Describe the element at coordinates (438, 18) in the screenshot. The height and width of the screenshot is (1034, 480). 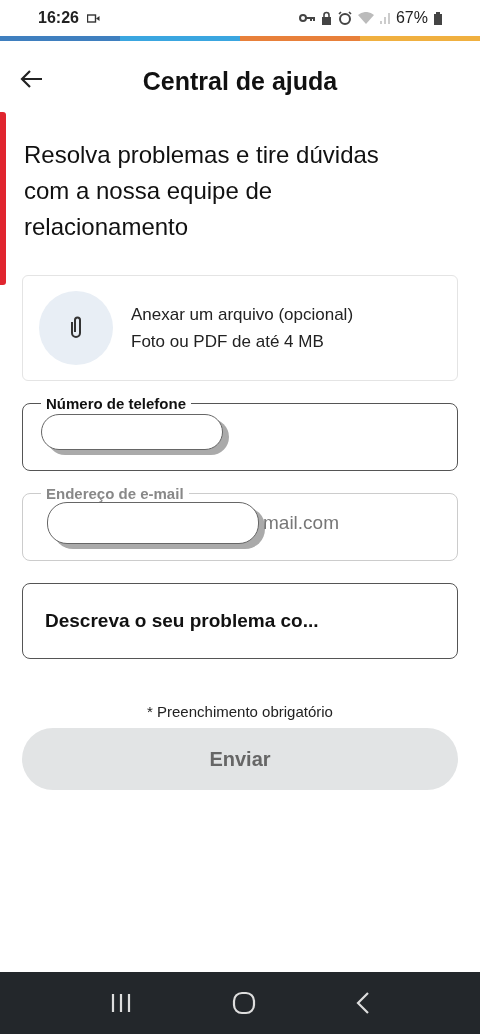
I see `battery-icon` at that location.